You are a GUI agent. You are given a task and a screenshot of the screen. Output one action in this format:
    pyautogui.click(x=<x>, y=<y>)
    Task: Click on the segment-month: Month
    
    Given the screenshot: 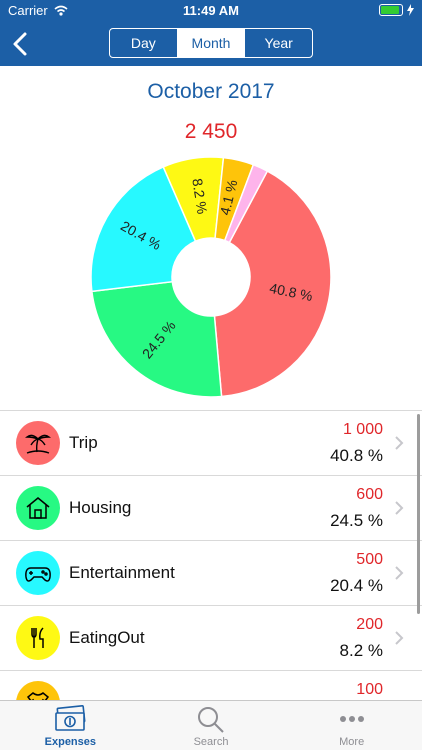 What is the action you would take?
    pyautogui.click(x=211, y=43)
    